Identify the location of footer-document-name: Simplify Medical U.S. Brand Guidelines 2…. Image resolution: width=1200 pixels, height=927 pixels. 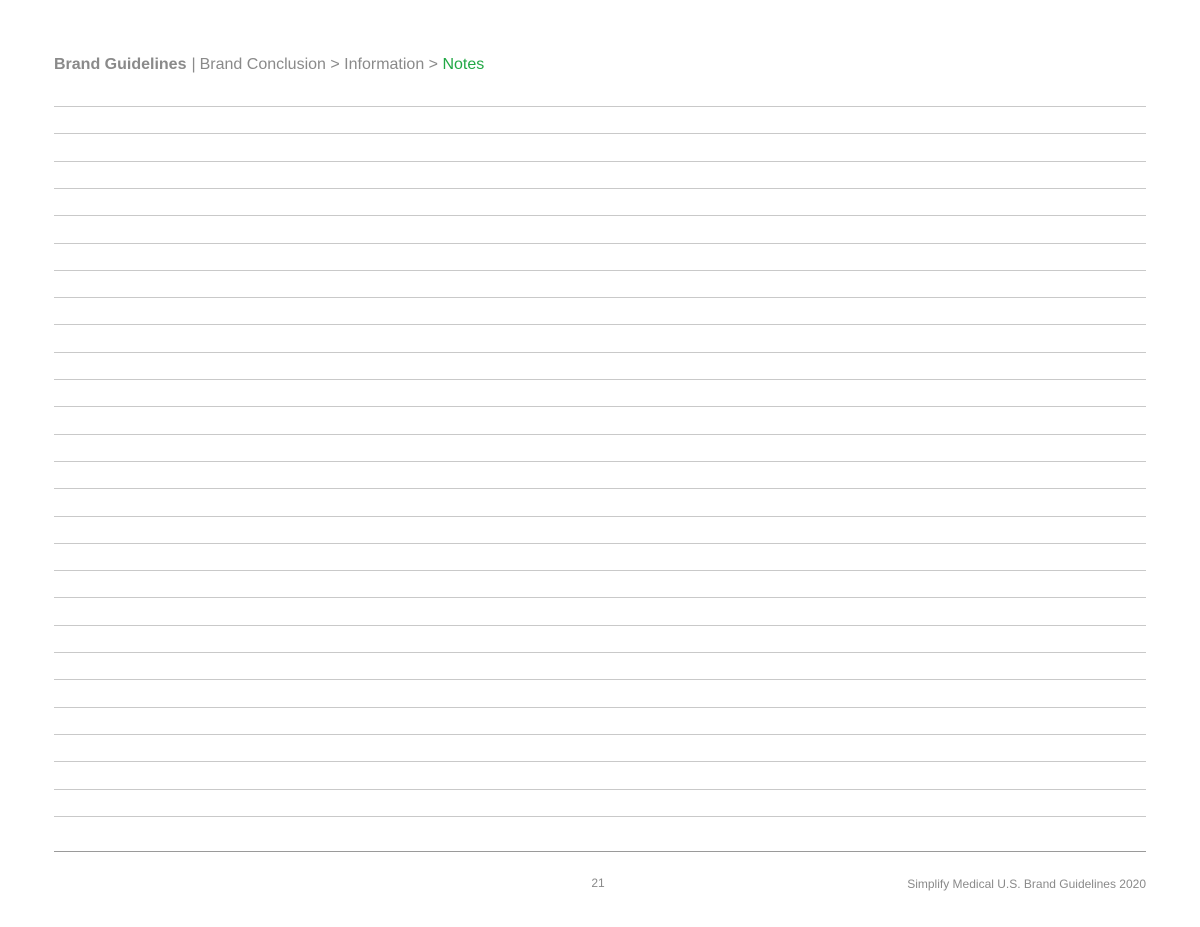
(1026, 884).